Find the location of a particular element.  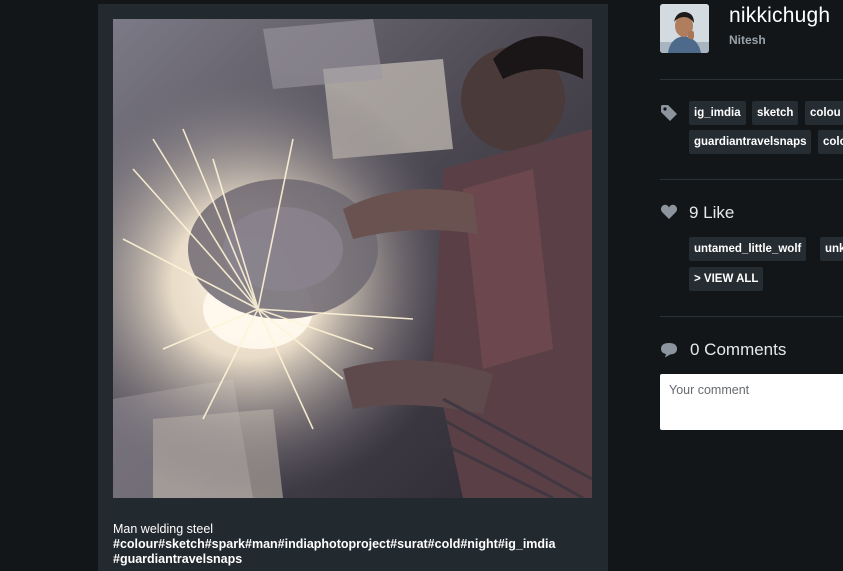

heart-icon is located at coordinates (669, 212).